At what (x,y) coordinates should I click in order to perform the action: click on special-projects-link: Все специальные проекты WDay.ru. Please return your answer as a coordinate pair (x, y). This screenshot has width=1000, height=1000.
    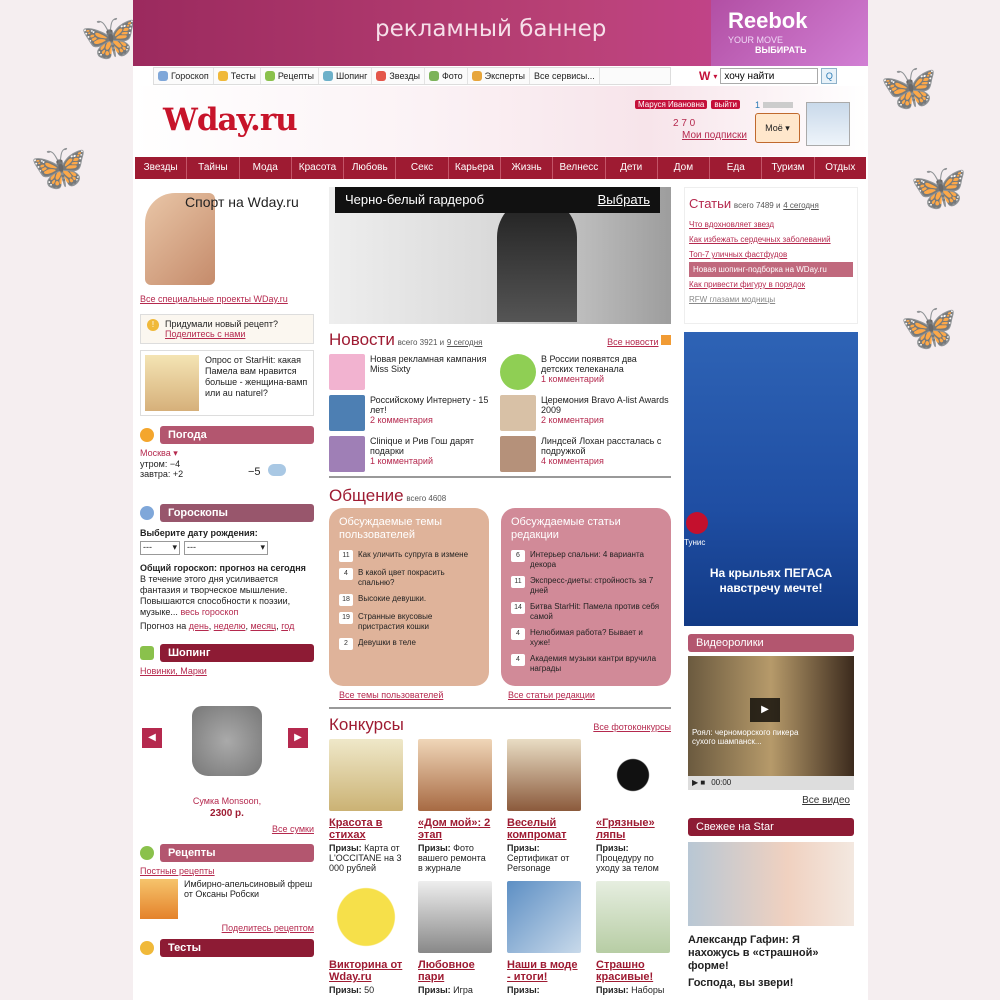
    Looking at the image, I should click on (214, 299).